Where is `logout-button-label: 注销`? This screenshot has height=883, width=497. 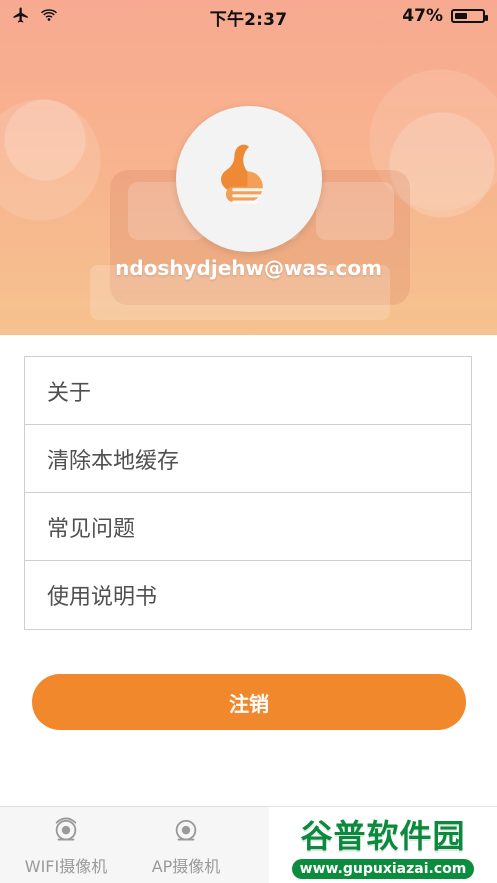 logout-button-label: 注销 is located at coordinates (249, 703).